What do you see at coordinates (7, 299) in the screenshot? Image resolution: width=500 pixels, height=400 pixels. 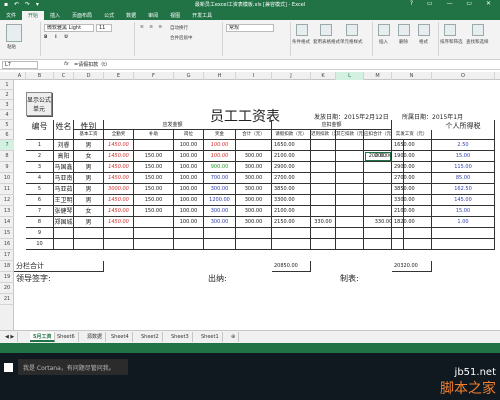 I see `row-header: 21` at bounding box center [7, 299].